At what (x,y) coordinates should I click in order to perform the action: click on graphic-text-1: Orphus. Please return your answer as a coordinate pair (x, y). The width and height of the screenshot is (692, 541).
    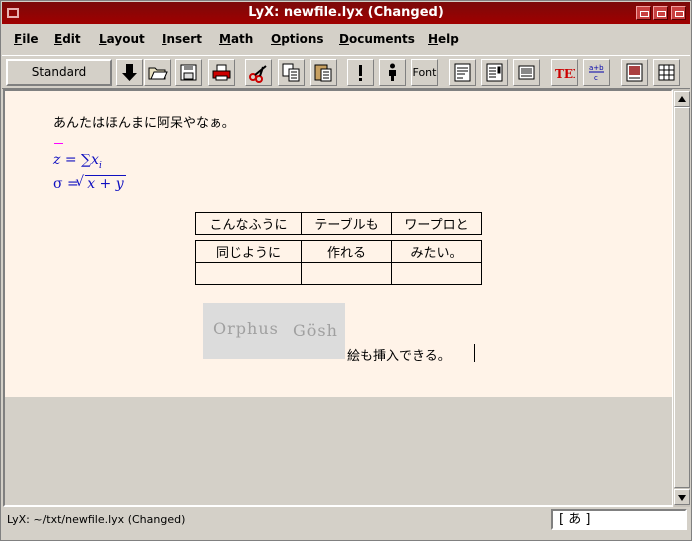
    Looking at the image, I should click on (246, 328).